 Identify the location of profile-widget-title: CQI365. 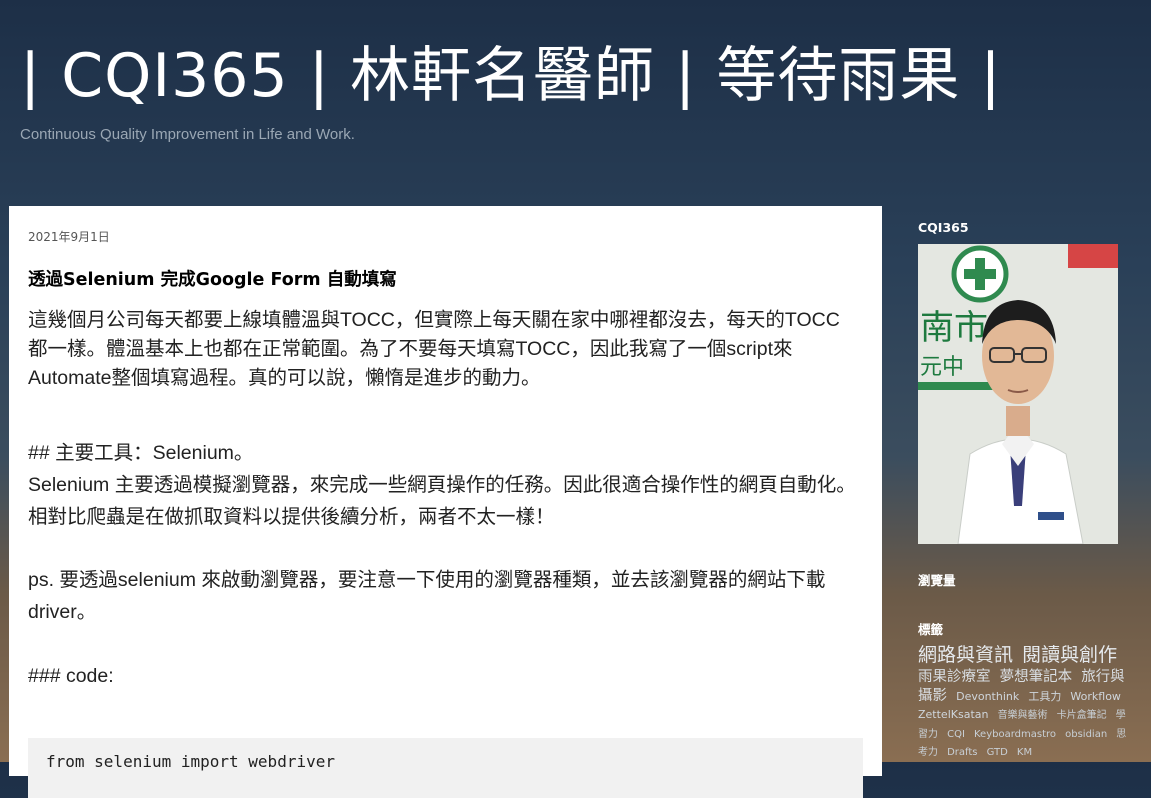
(943, 227).